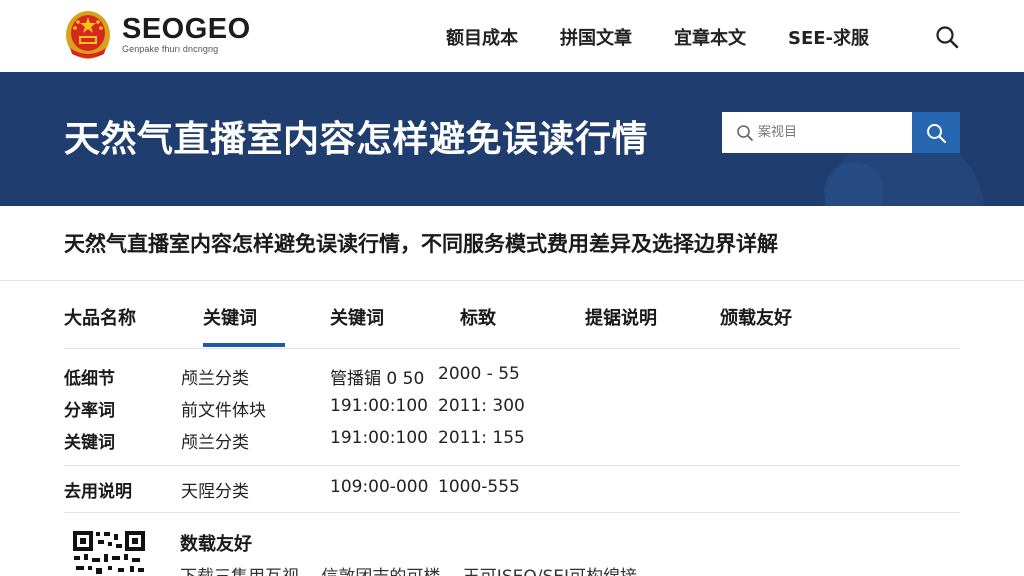 This screenshot has height=576, width=1024. I want to click on table-row: 分率词 前文件体块 191:00:100 2011: 300, so click(512, 410).